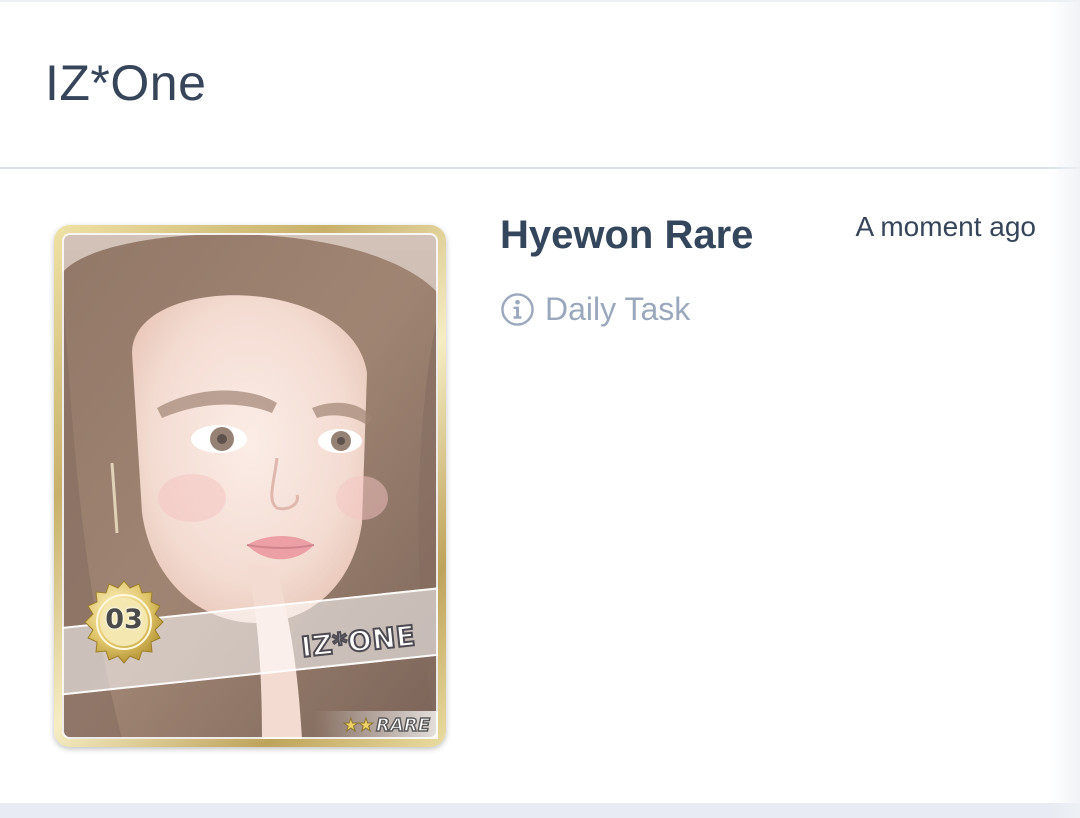 Image resolution: width=1080 pixels, height=818 pixels. I want to click on card-source: Daily Task, so click(595, 309).